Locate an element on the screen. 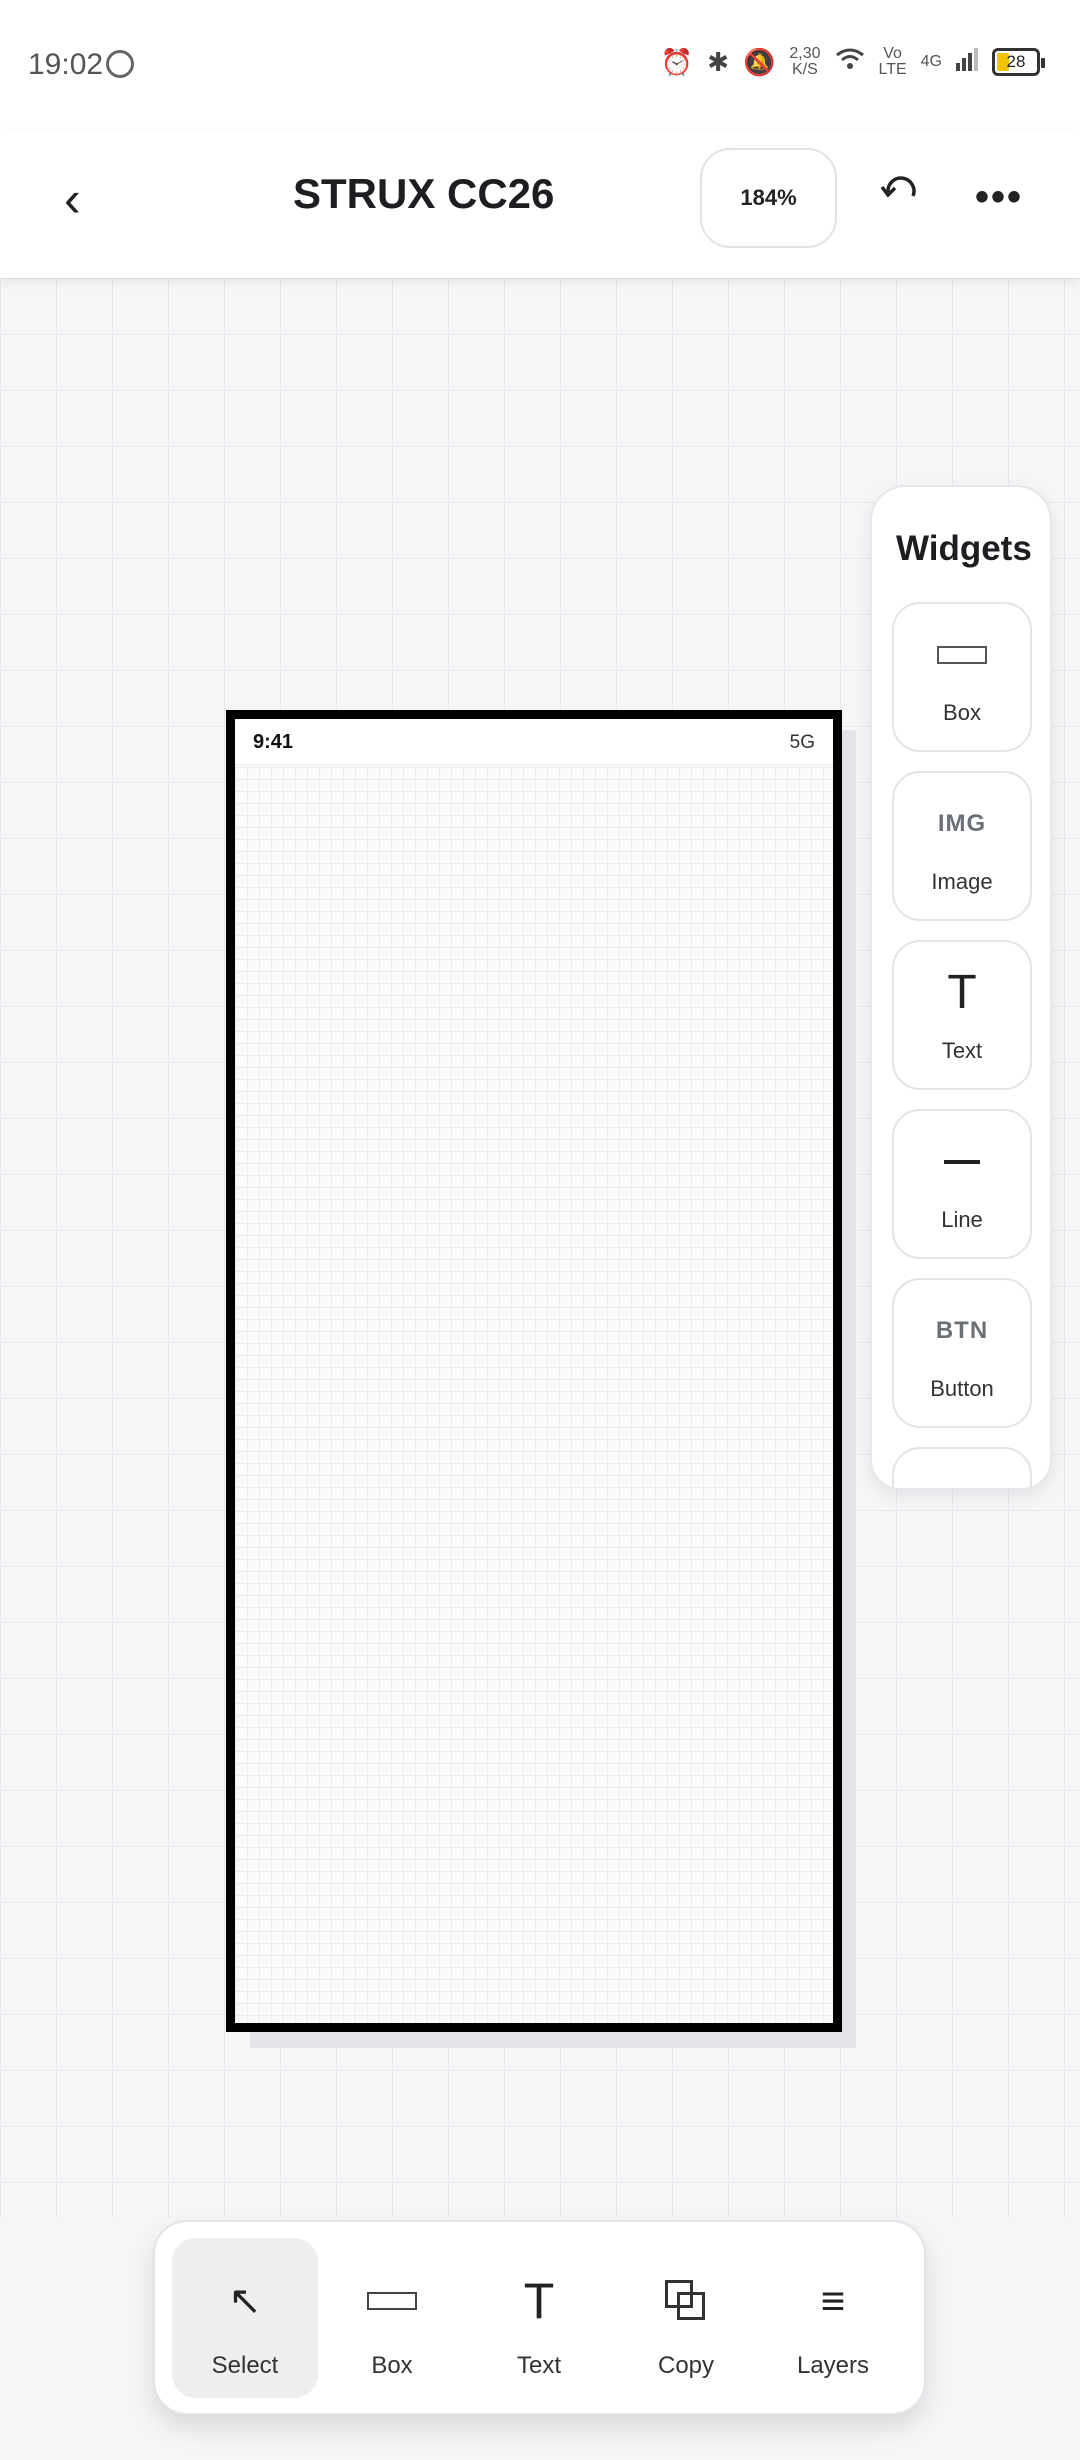 The image size is (1080, 2460). volte-top: Vo is located at coordinates (892, 53).